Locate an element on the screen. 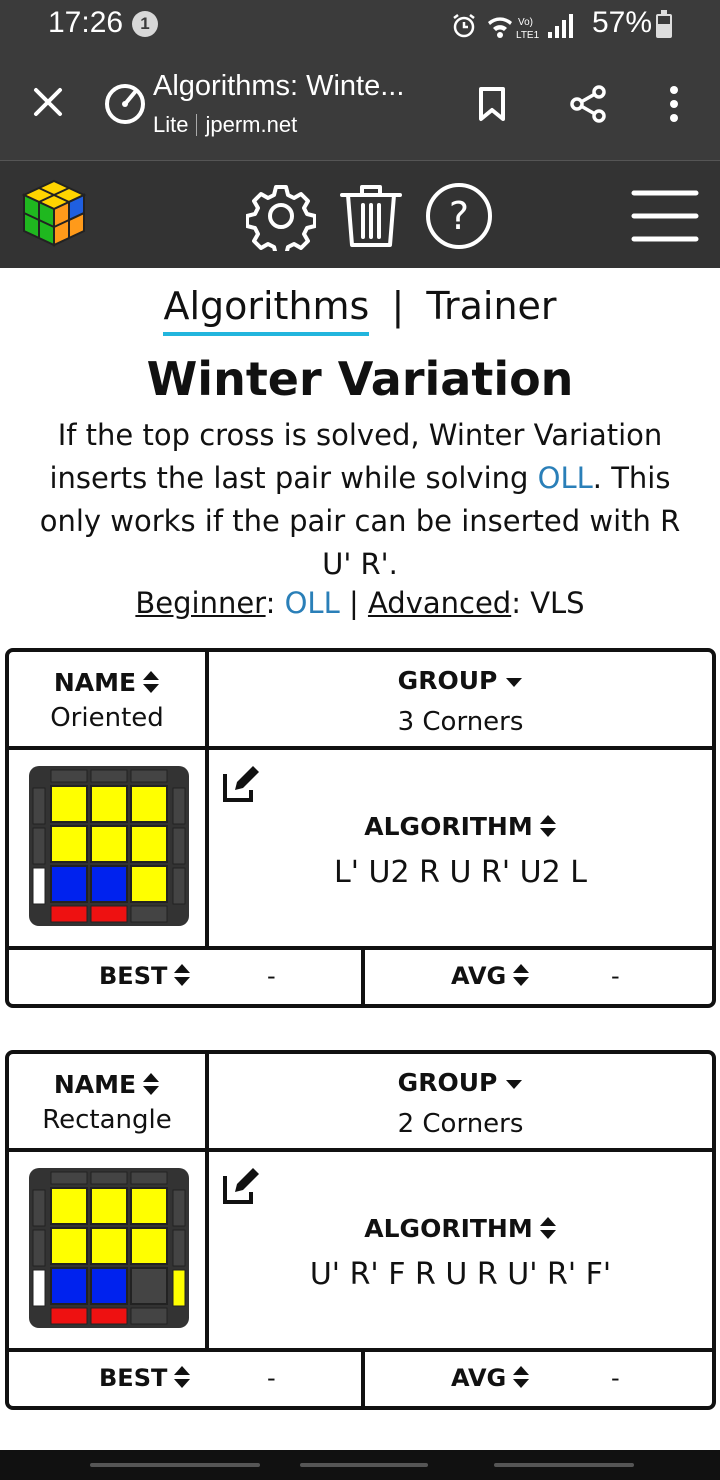 The image size is (720, 1480). algorithm-cell: ALGORITHM L' U2 R U R' U2 L is located at coordinates (460, 850).